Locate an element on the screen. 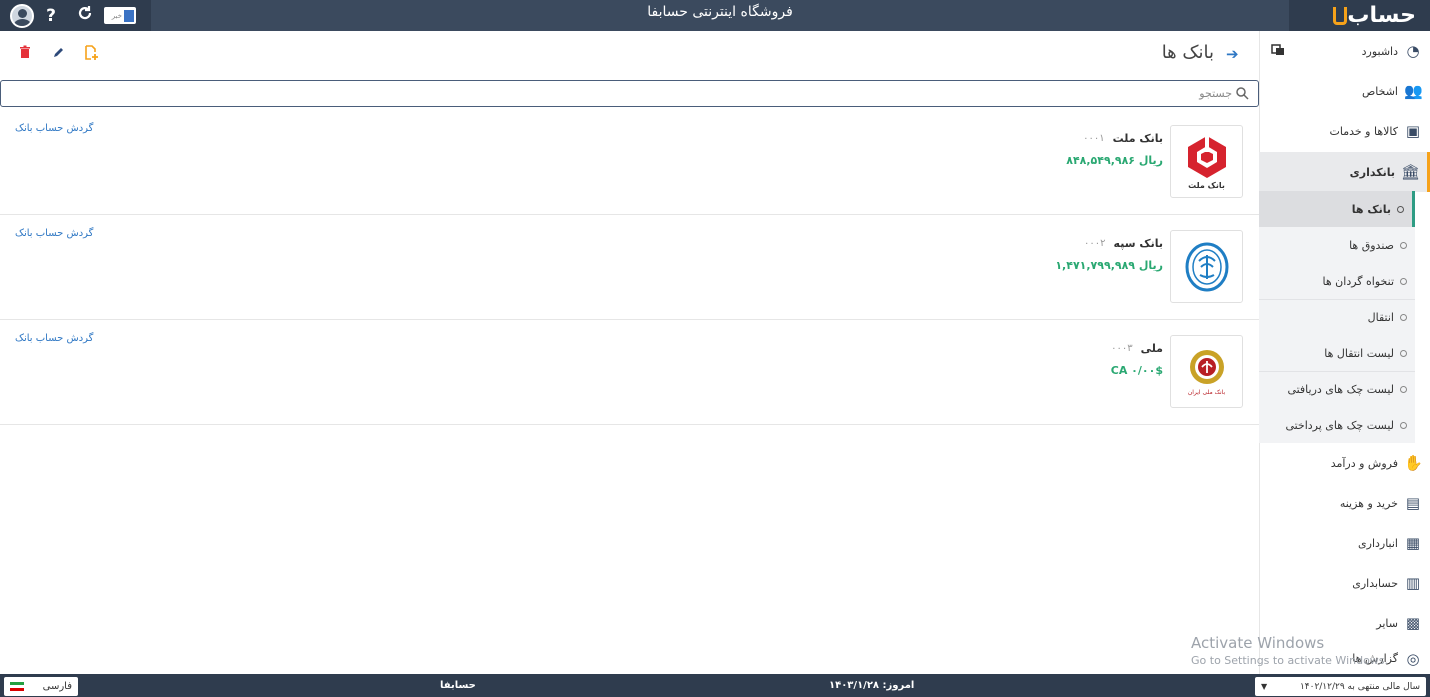 Image resolution: width=1430 pixels, height=697 pixels. sidebar-item-dashboard: داشبورد ◔ is located at coordinates (1344, 51).